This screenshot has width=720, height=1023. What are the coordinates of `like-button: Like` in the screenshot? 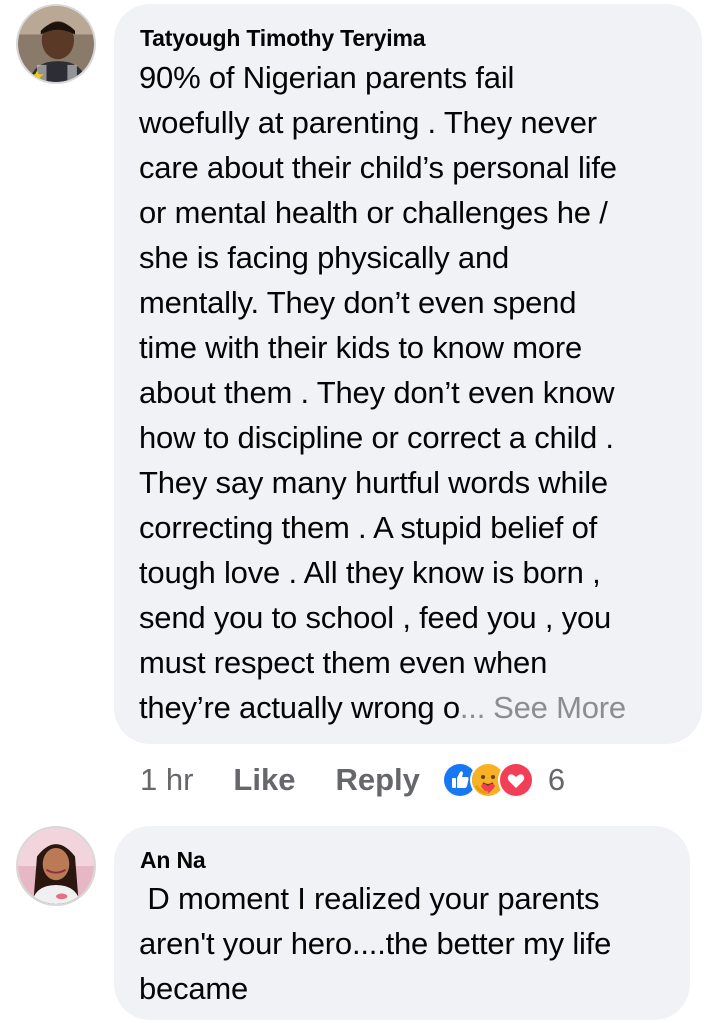 It's located at (264, 780).